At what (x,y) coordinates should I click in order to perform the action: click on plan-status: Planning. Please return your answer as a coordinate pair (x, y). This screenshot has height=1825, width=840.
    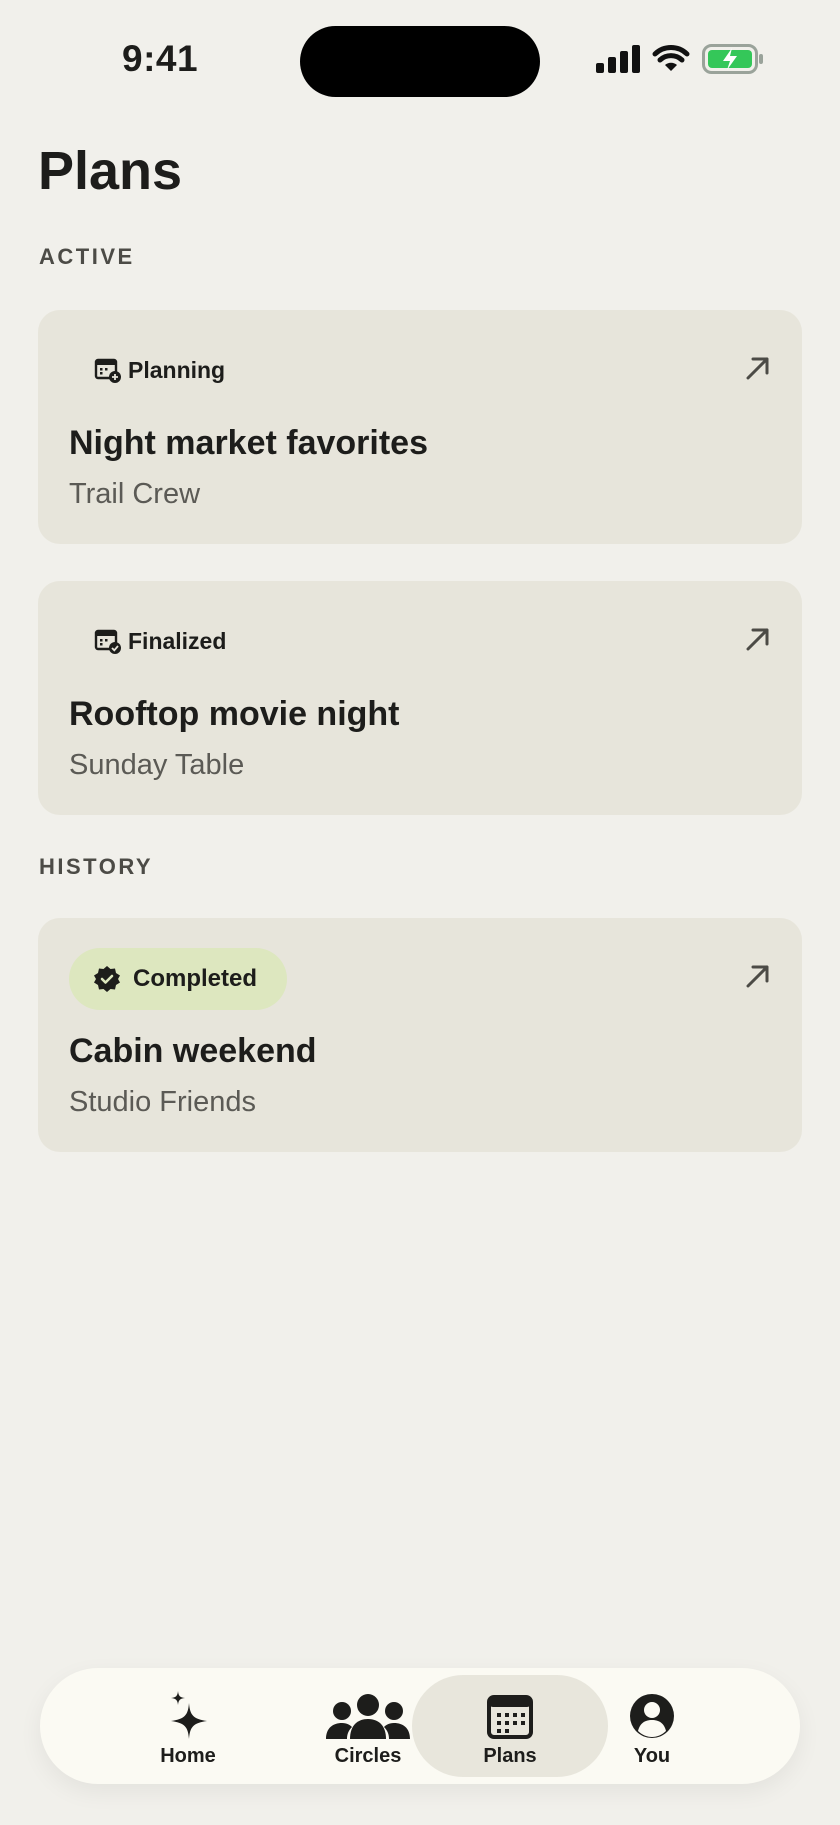
    Looking at the image, I should click on (159, 370).